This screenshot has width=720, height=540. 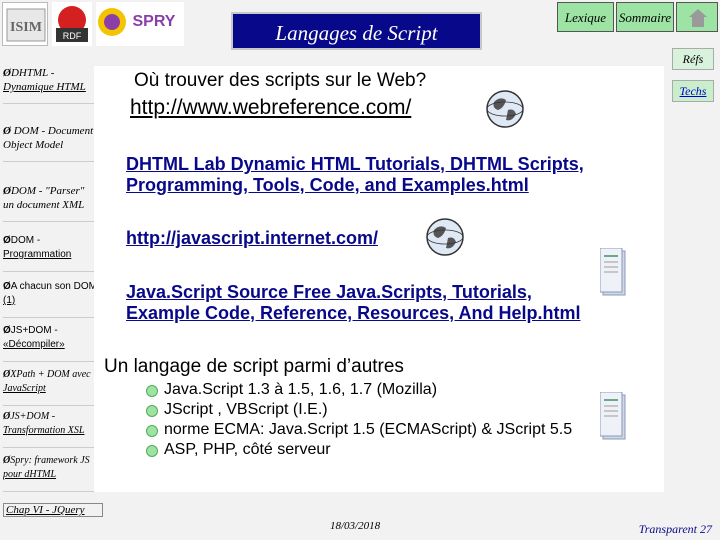 What do you see at coordinates (693, 91) in the screenshot?
I see `techs-link: Techs` at bounding box center [693, 91].